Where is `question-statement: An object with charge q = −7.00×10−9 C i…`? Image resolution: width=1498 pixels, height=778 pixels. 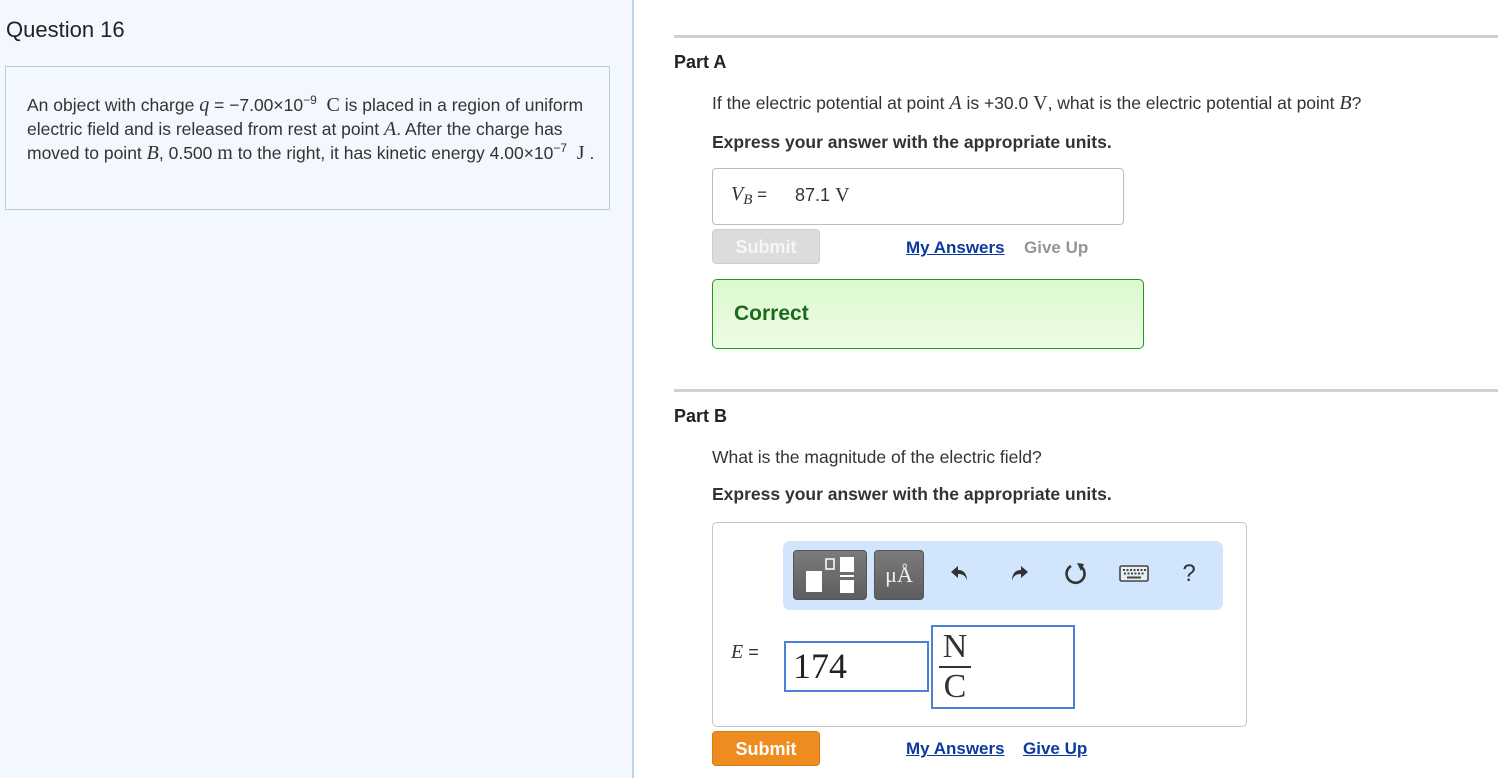
question-statement: An object with charge q = −7.00×10−9 C i… is located at coordinates (311, 128).